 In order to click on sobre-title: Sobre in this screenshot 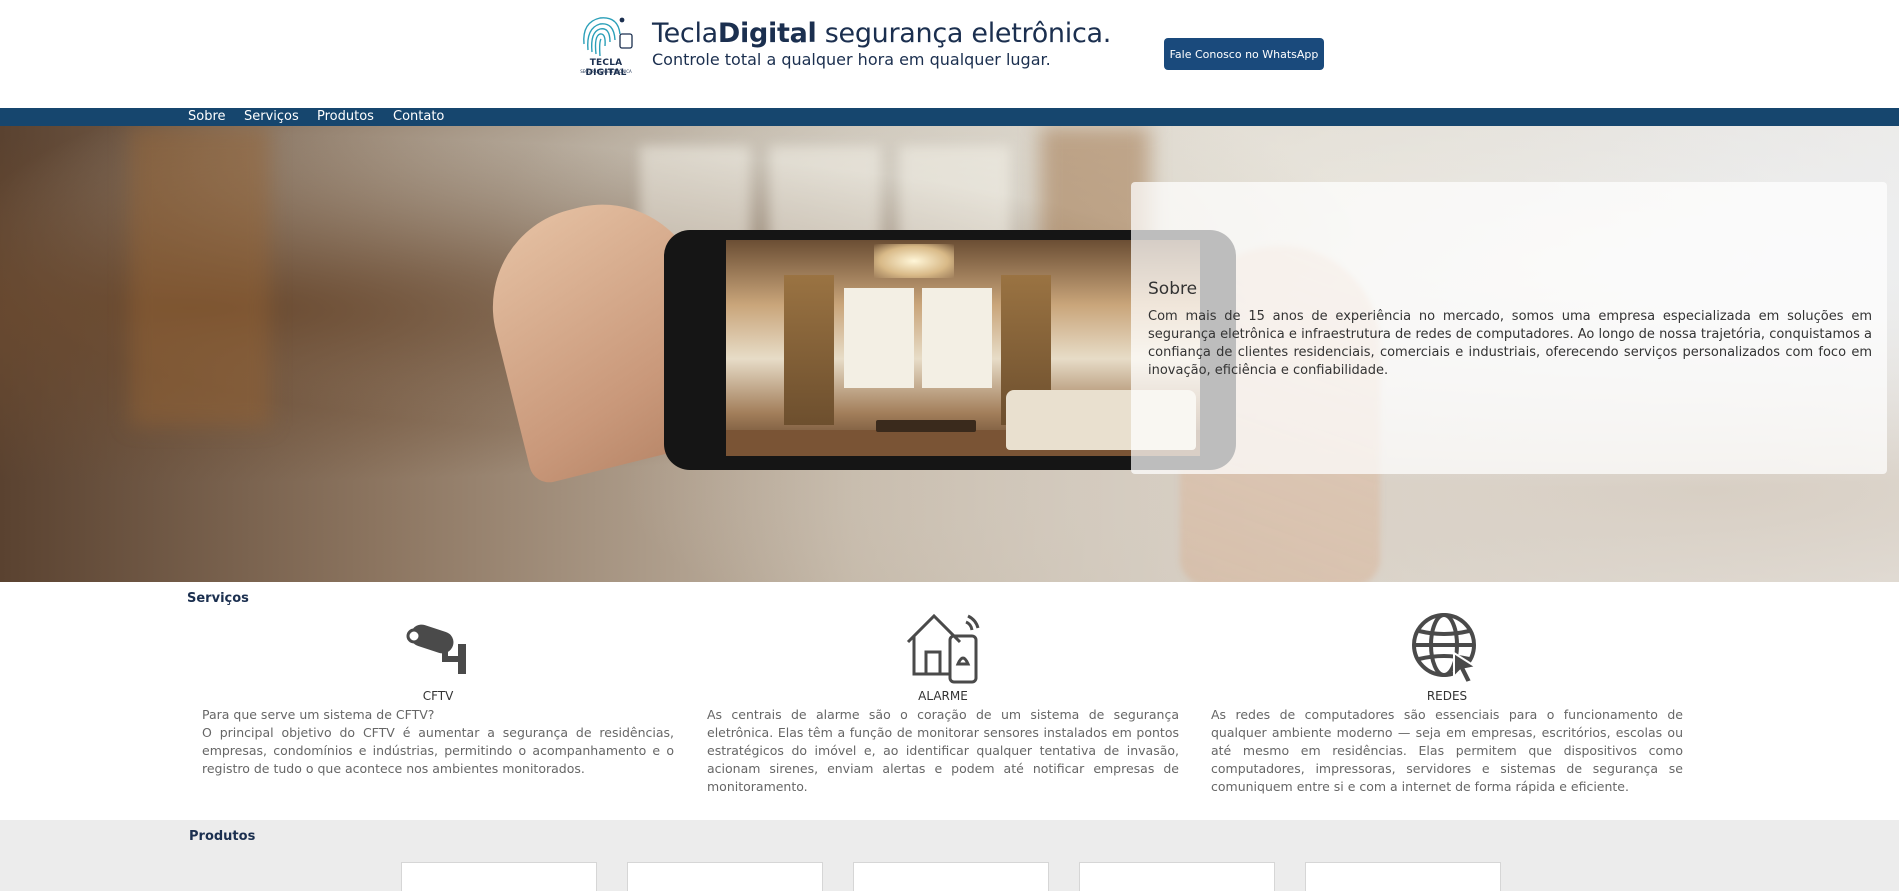, I will do `click(1173, 289)`.